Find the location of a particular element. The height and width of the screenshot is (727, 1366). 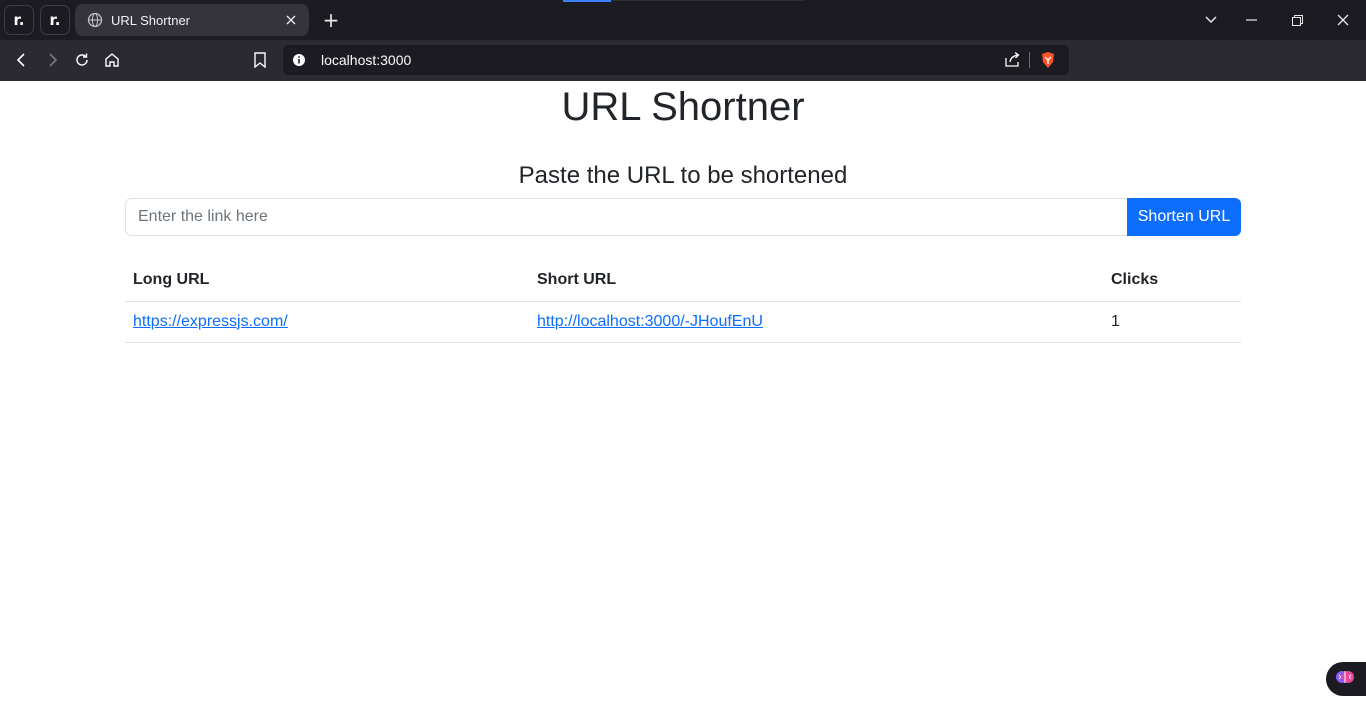

floating-assistant-button is located at coordinates (1346, 679).